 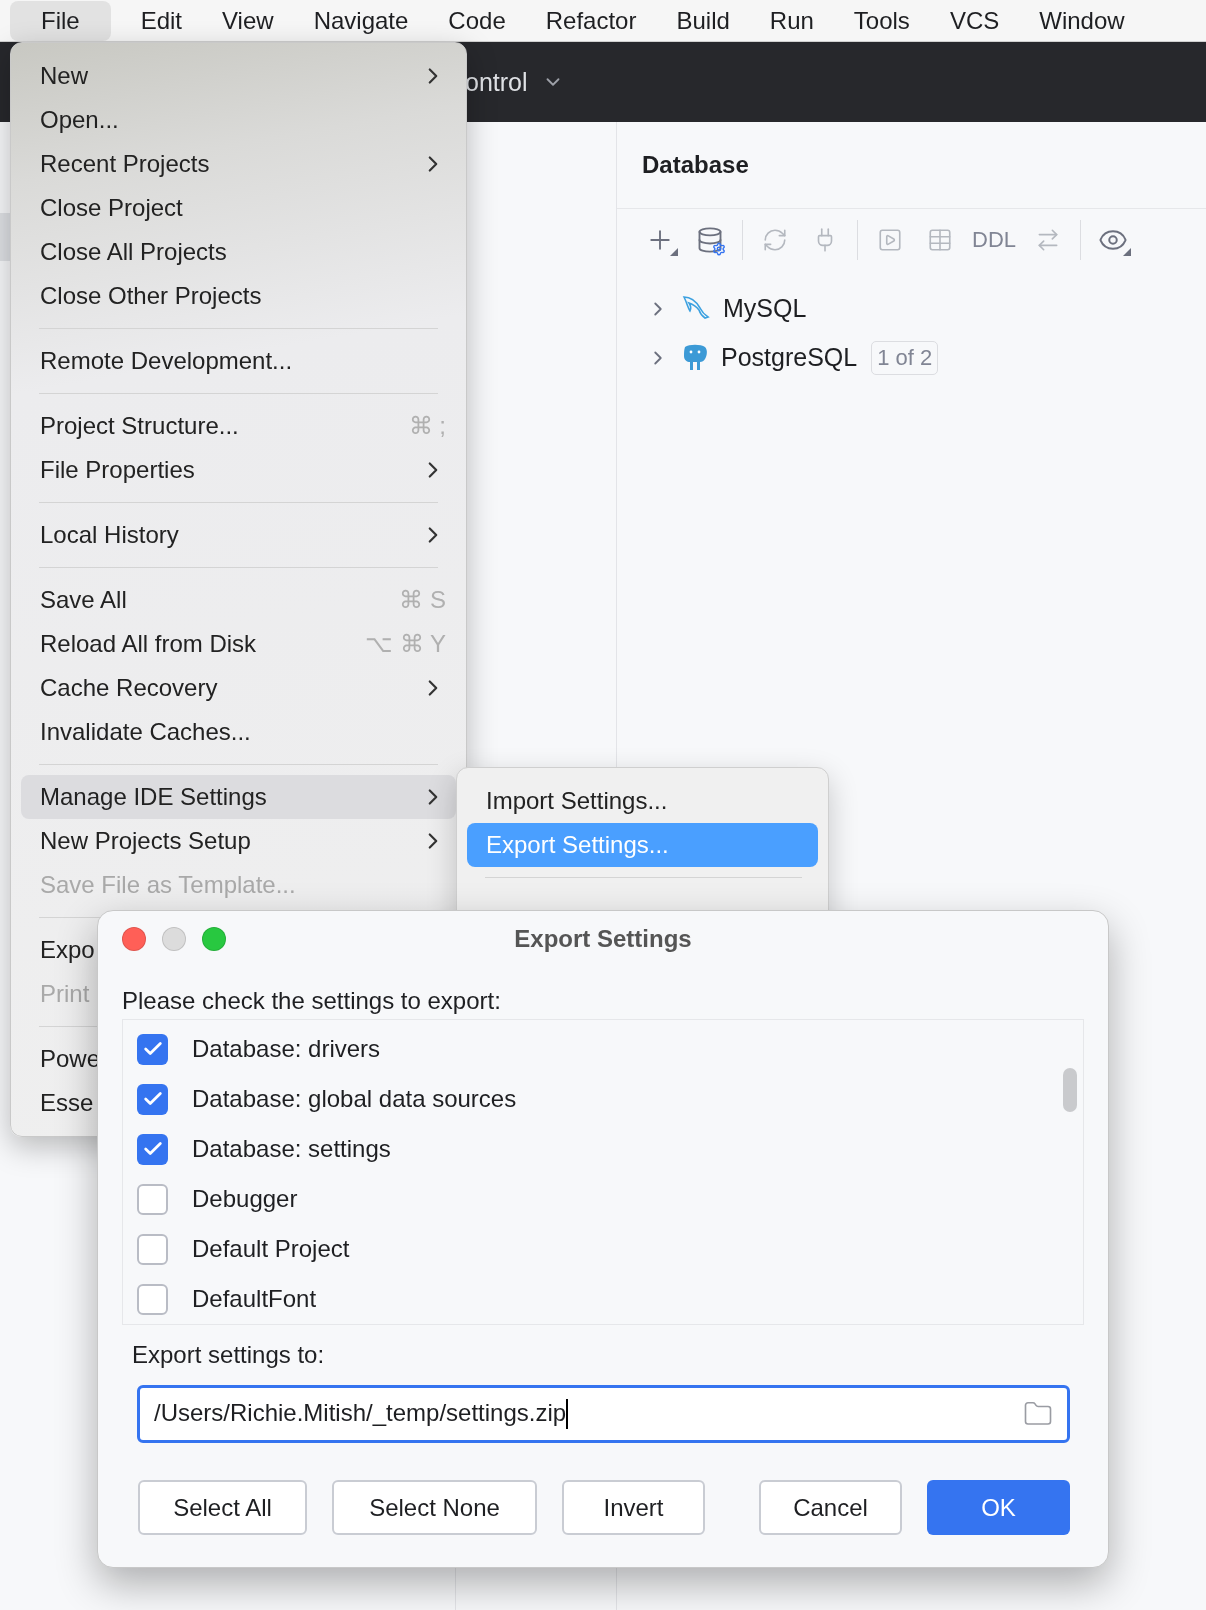 What do you see at coordinates (905, 357) in the screenshot?
I see `count-badge: 1 of 2` at bounding box center [905, 357].